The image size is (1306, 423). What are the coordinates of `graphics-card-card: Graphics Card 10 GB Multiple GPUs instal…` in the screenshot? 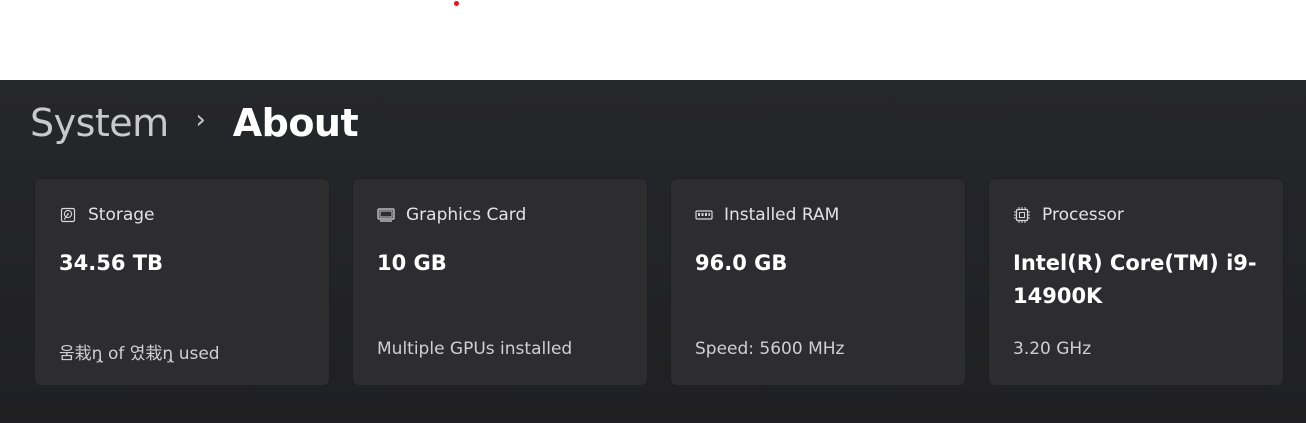 It's located at (500, 282).